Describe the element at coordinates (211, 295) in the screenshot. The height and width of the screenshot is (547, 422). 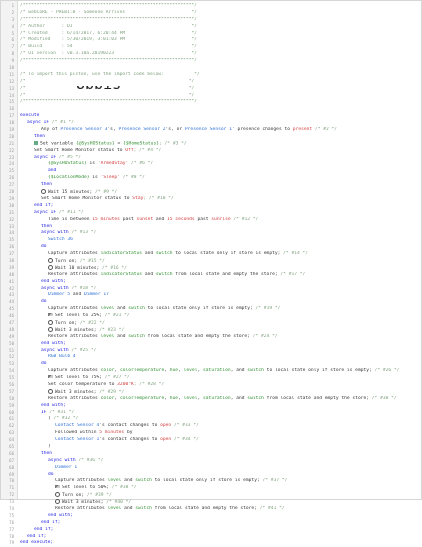
I see `code-line: 43 Dimmer 5 and Dimmer 17` at that location.